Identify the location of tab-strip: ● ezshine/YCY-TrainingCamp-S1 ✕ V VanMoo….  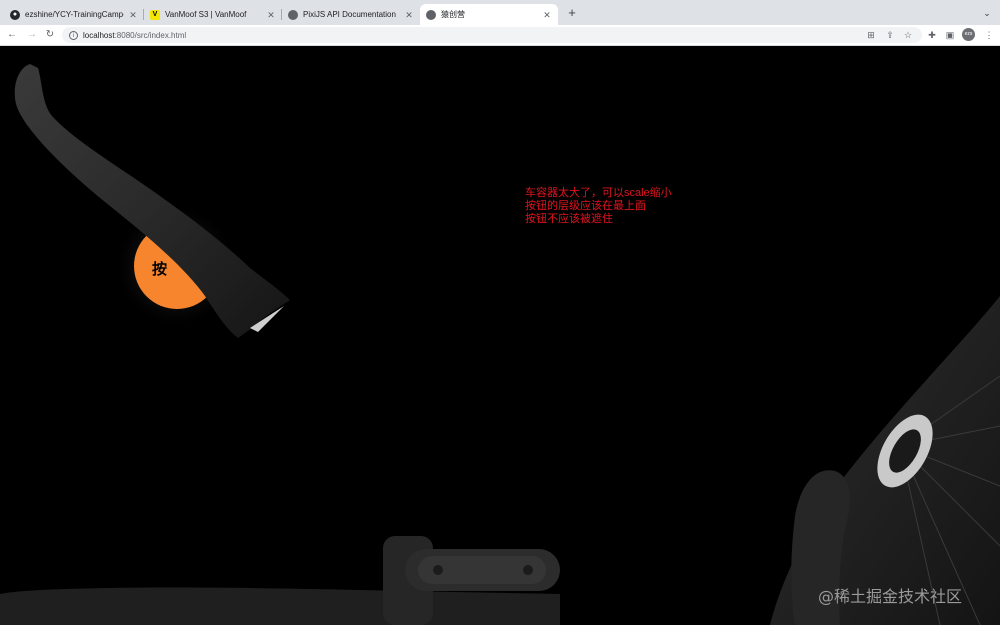
(500, 12).